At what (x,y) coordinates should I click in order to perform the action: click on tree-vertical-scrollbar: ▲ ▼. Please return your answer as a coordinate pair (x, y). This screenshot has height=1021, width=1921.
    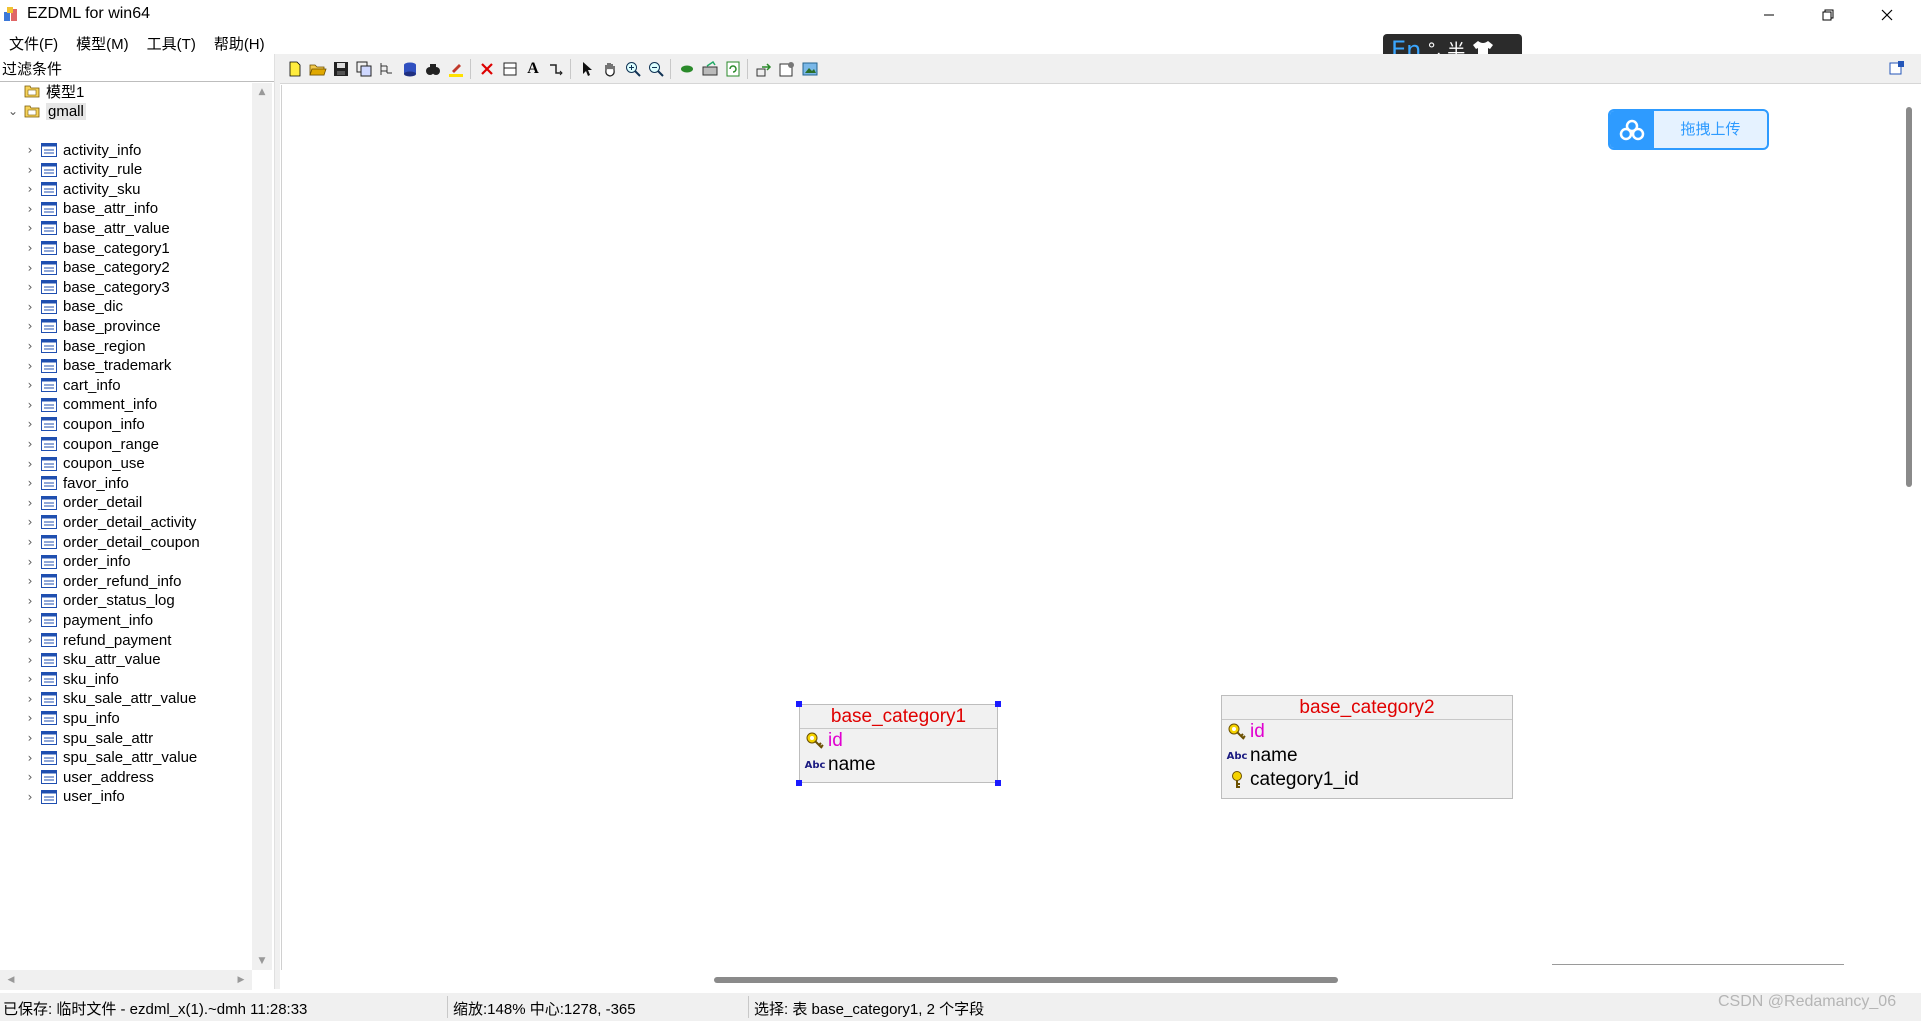
    Looking at the image, I should click on (262, 526).